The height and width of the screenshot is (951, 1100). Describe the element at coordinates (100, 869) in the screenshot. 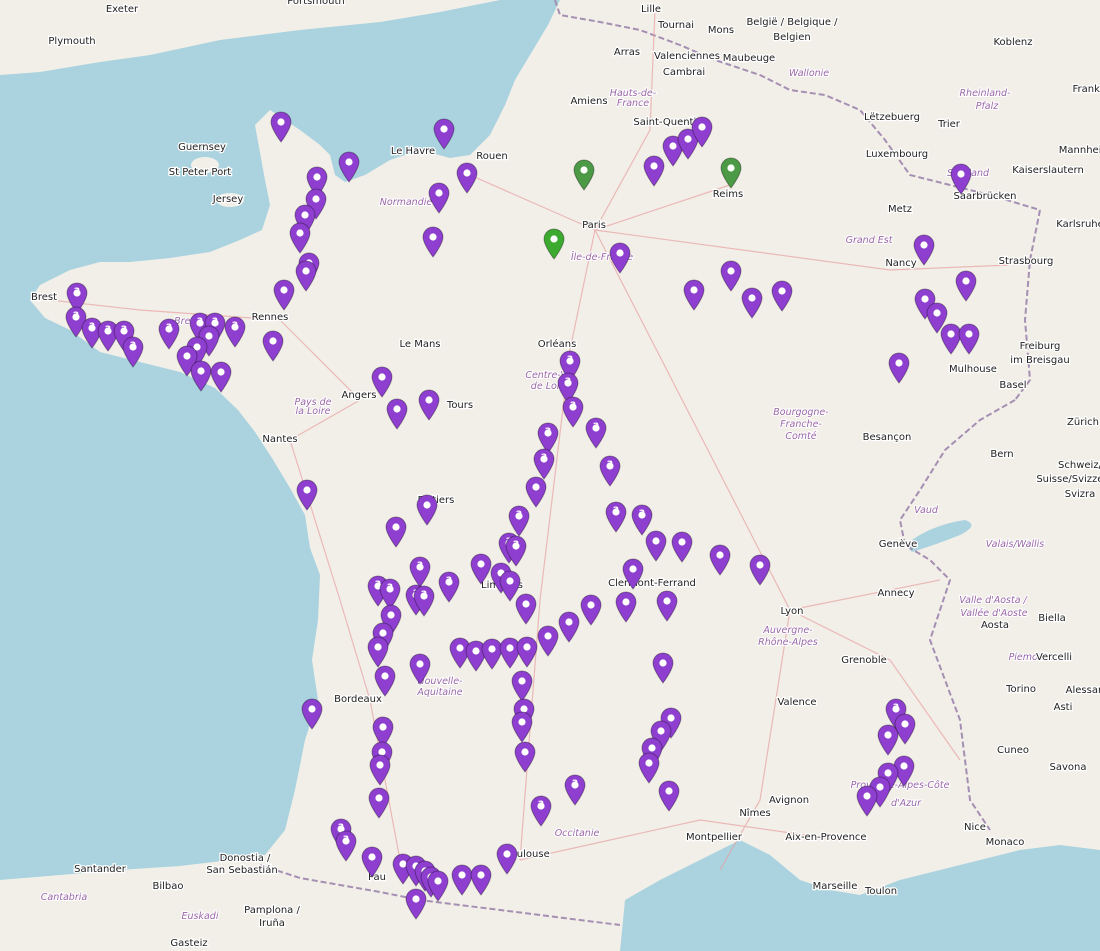

I see `city-label-santander: Santander` at that location.